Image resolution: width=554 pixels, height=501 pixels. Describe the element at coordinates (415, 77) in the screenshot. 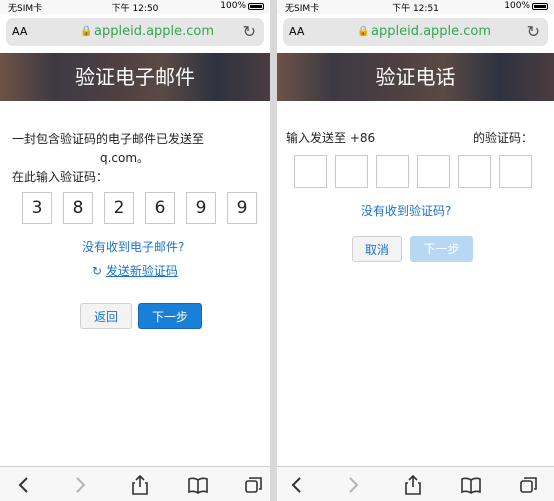

I see `page-title: 验证电话` at that location.